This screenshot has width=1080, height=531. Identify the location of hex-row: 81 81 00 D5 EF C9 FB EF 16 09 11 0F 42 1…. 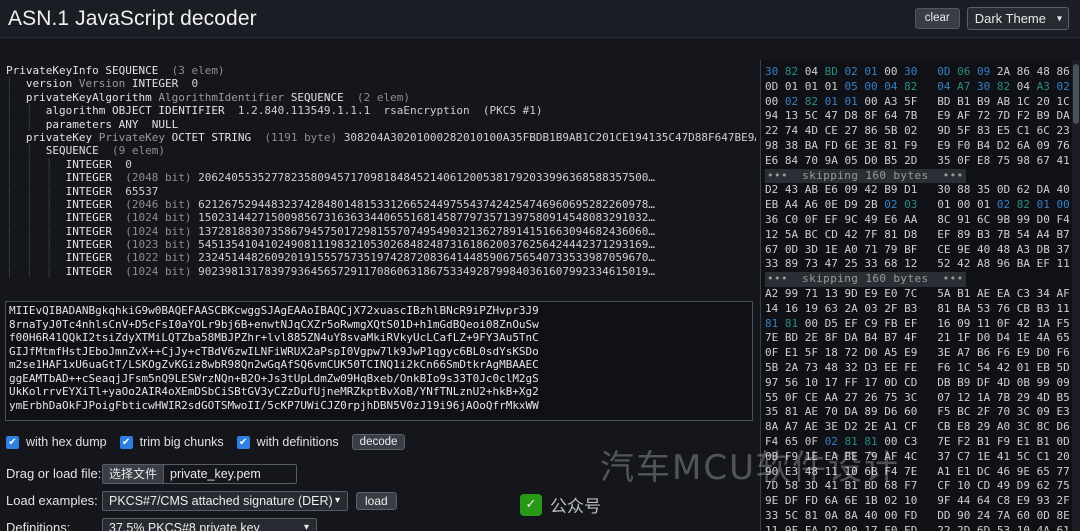
(922, 323).